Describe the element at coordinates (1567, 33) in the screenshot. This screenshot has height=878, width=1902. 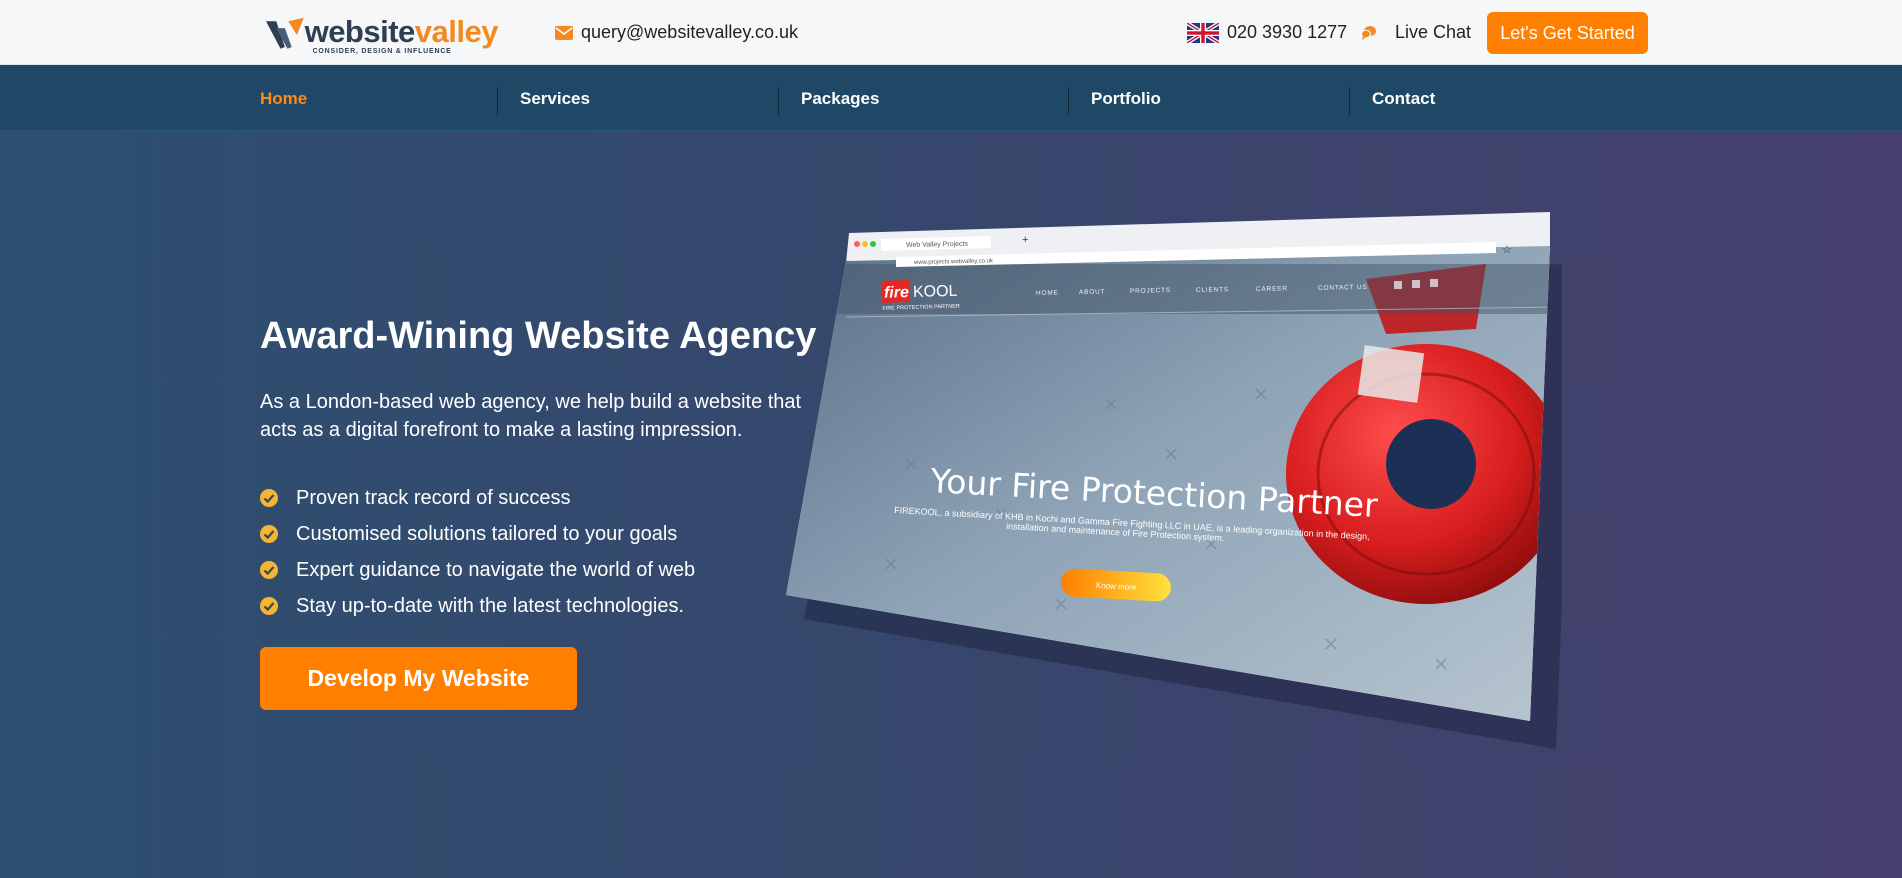
I see `get-started-button: Let's Get Started` at that location.